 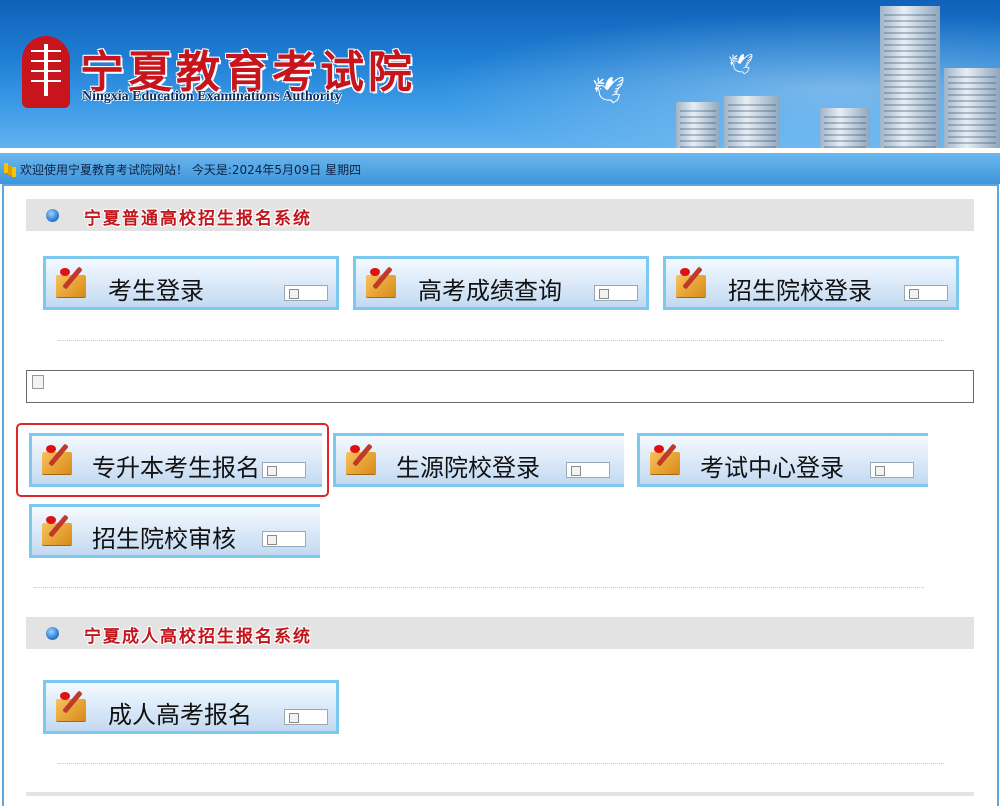 What do you see at coordinates (198, 219) in the screenshot?
I see `section-title: 宁夏普通高校招生报名系统` at bounding box center [198, 219].